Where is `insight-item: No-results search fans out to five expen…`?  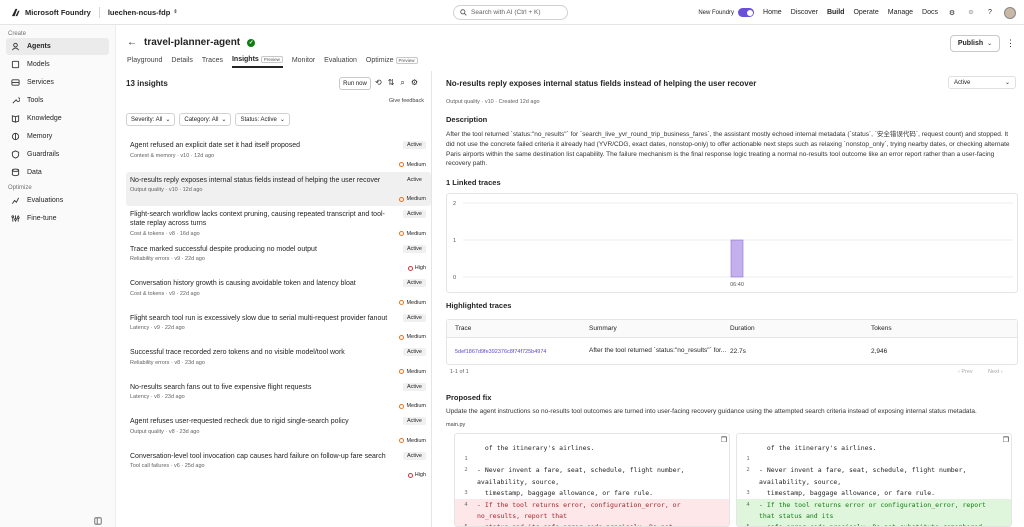
insight-item: No-results search fans out to five expen… is located at coordinates (278, 396).